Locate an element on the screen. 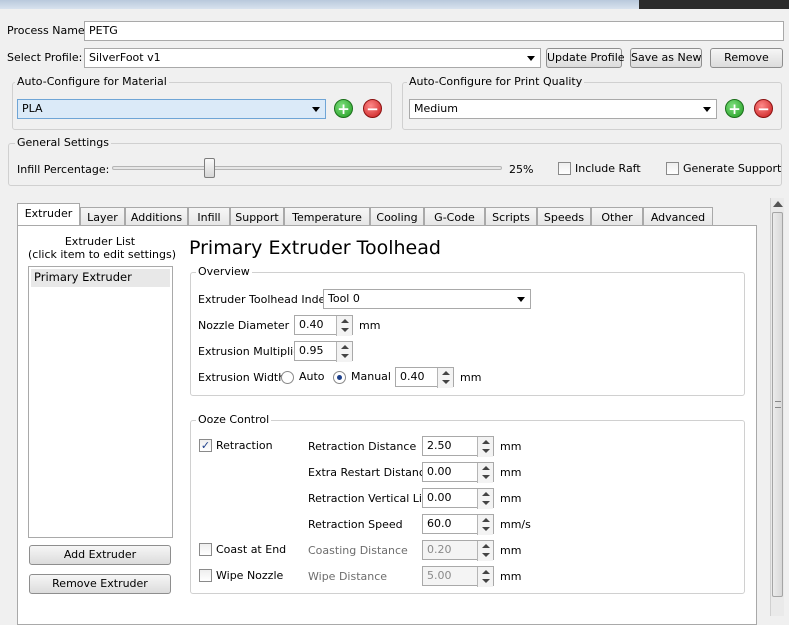 The height and width of the screenshot is (625, 789). include-raft-label: Include Raft is located at coordinates (608, 168).